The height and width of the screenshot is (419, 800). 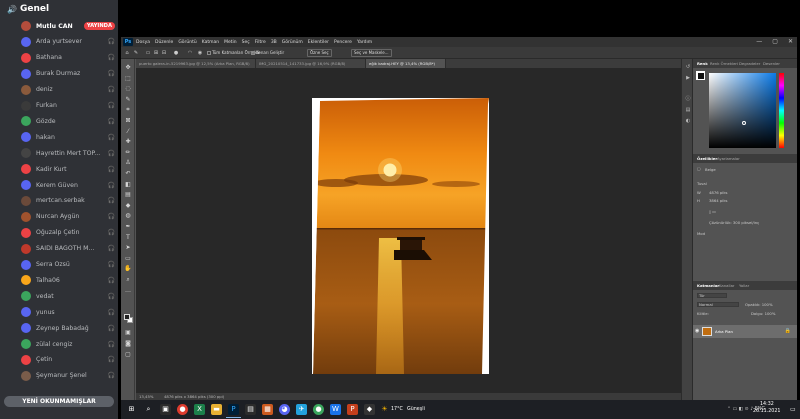 What do you see at coordinates (128, 131) in the screenshot?
I see `eyedropper-tool-icon: ⁄` at bounding box center [128, 131].